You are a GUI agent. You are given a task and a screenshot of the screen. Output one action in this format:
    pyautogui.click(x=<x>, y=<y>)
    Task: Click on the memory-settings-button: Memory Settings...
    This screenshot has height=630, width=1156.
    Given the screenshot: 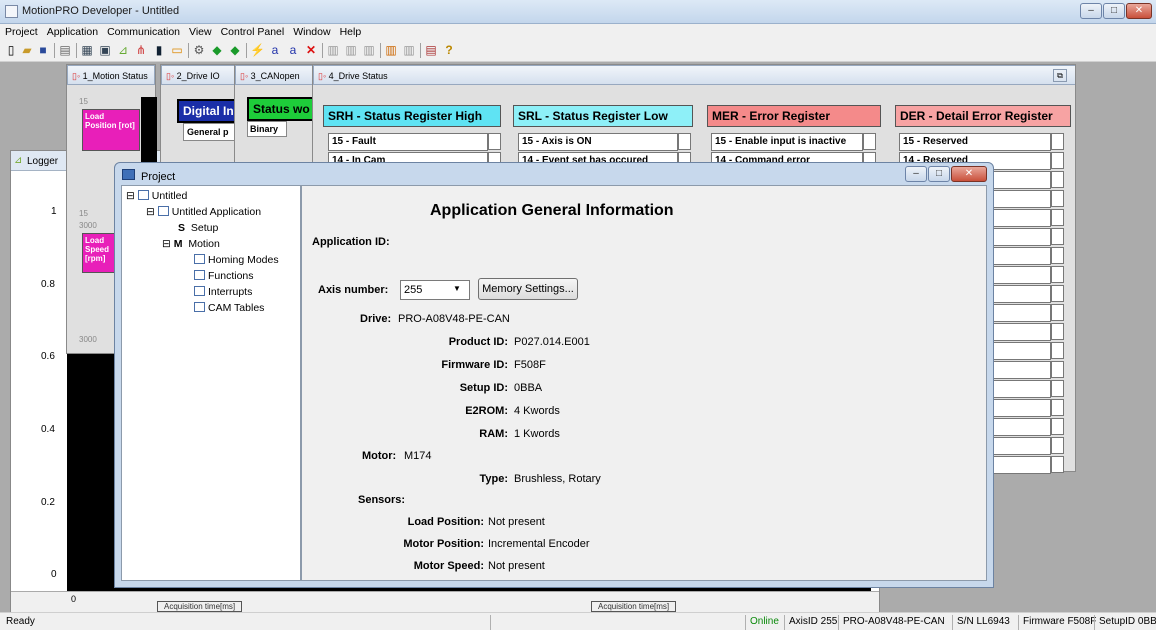 What is the action you would take?
    pyautogui.click(x=528, y=289)
    